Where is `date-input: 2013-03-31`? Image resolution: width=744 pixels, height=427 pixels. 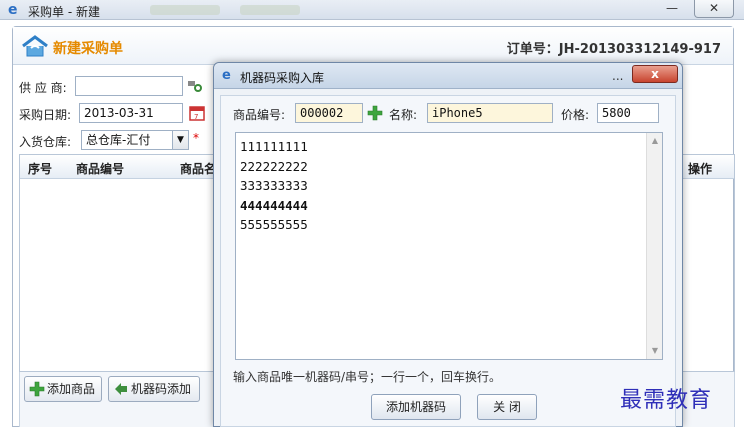
date-input: 2013-03-31 is located at coordinates (131, 113).